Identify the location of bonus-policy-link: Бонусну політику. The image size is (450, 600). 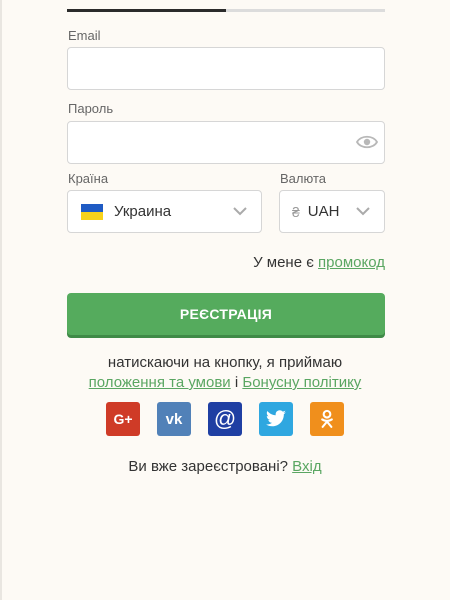
(301, 382).